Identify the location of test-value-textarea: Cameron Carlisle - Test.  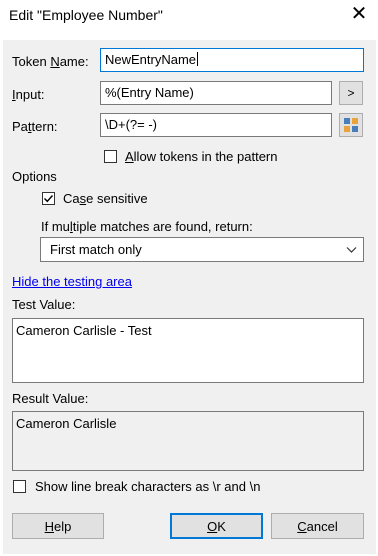
(188, 350).